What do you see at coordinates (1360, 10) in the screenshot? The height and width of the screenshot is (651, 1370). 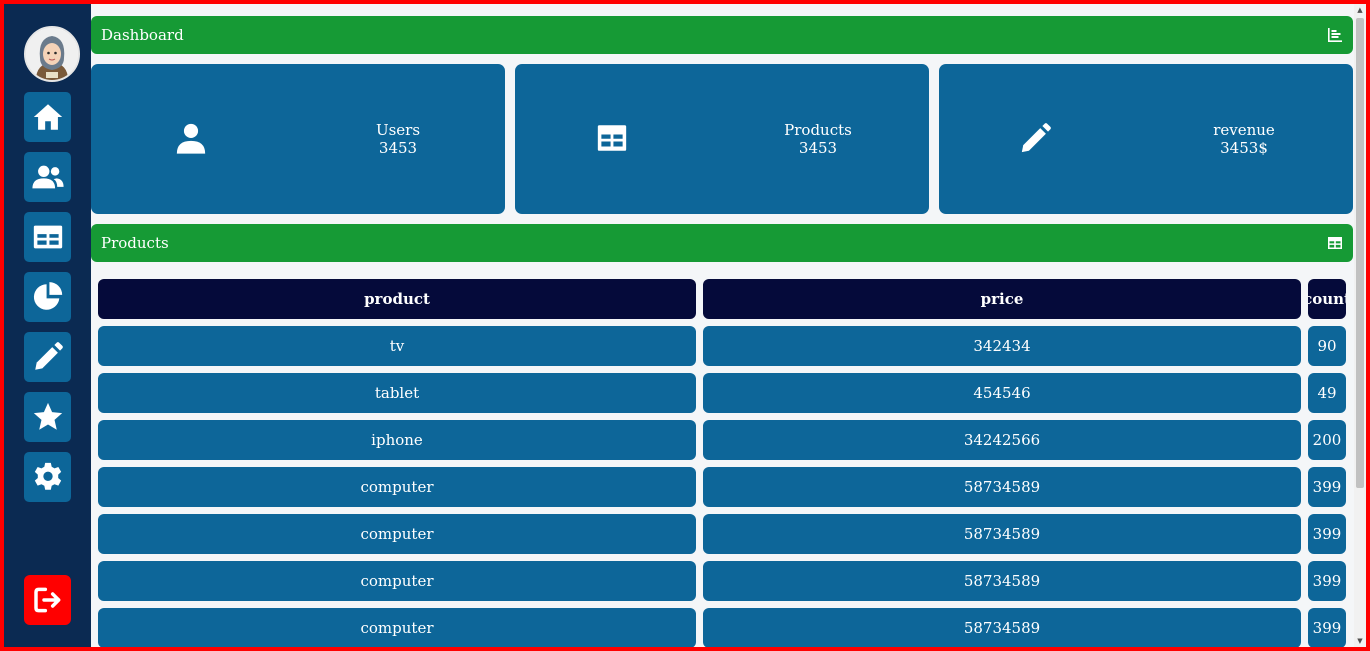 I see `scroll-up-arrow-icon: ▲` at bounding box center [1360, 10].